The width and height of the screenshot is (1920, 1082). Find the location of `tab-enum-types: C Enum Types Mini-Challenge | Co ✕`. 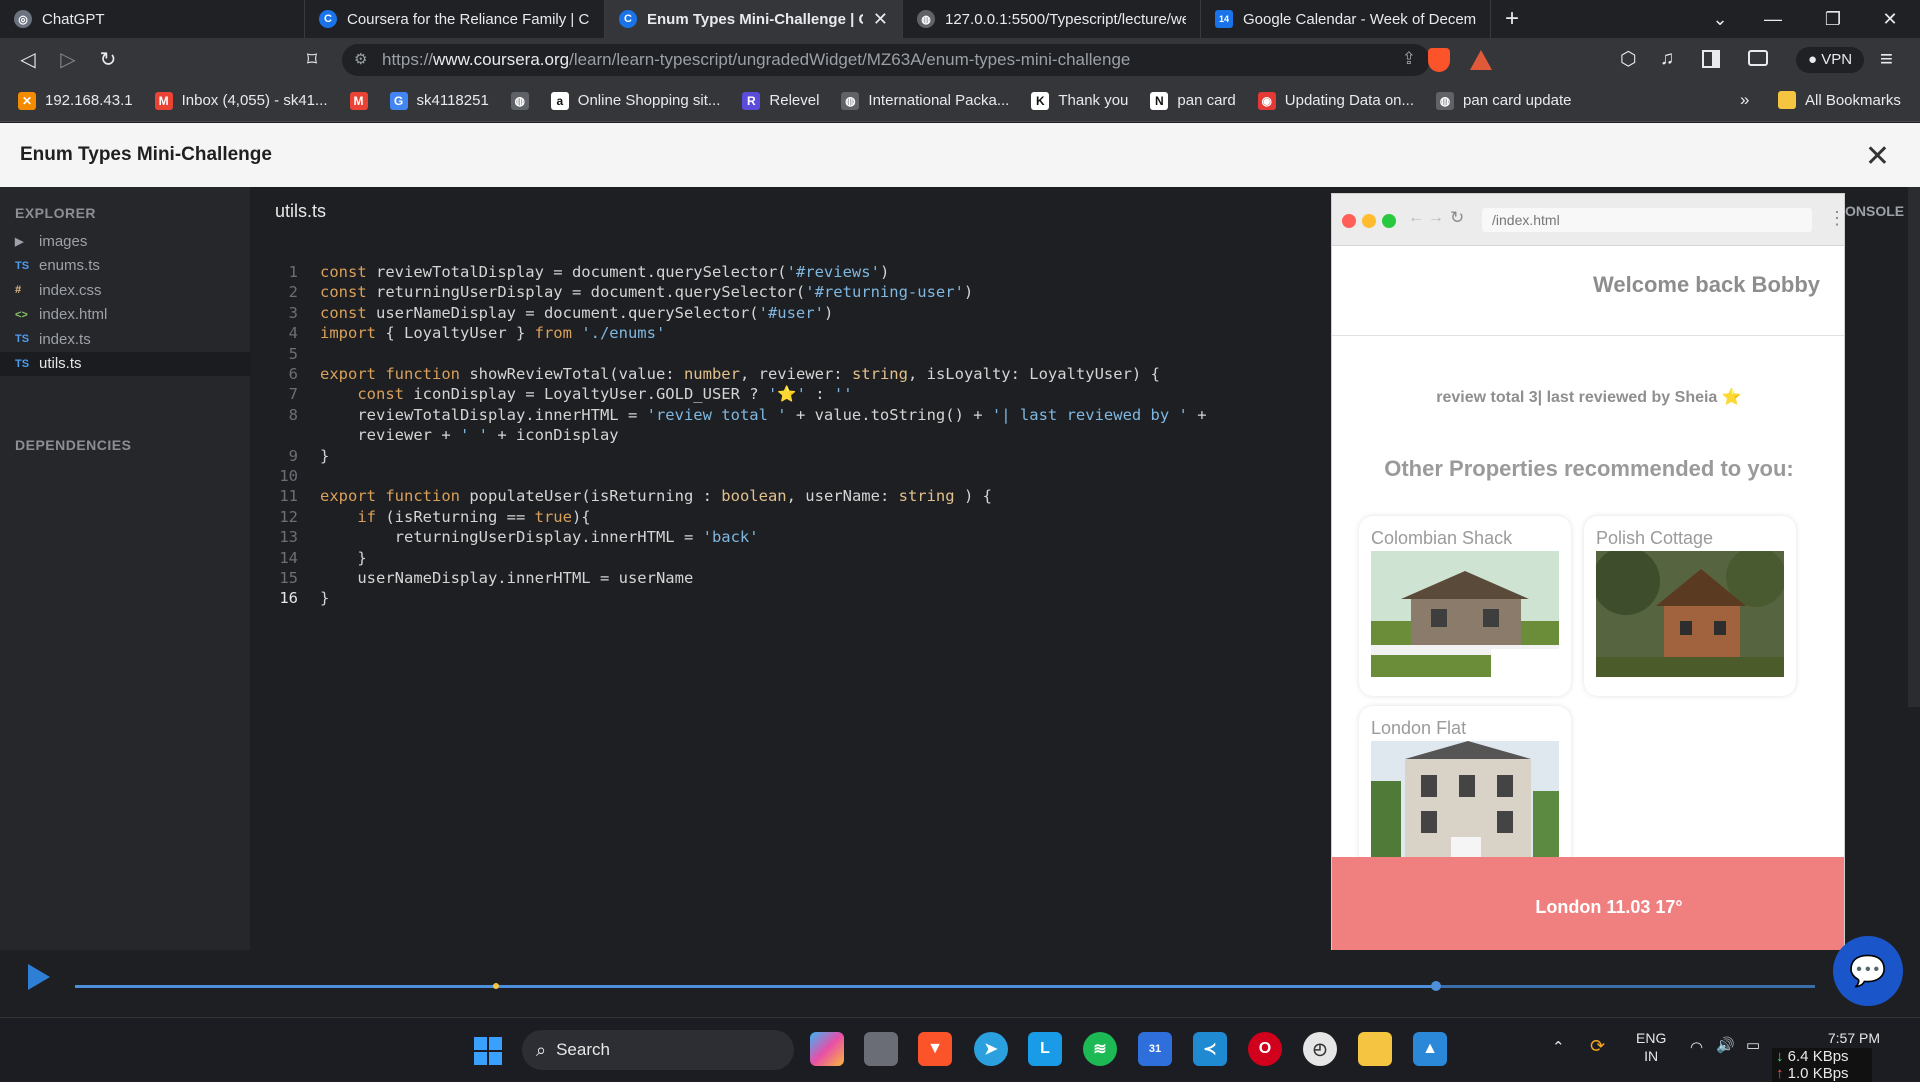

tab-enum-types: C Enum Types Mini-Challenge | Co ✕ is located at coordinates (754, 19).